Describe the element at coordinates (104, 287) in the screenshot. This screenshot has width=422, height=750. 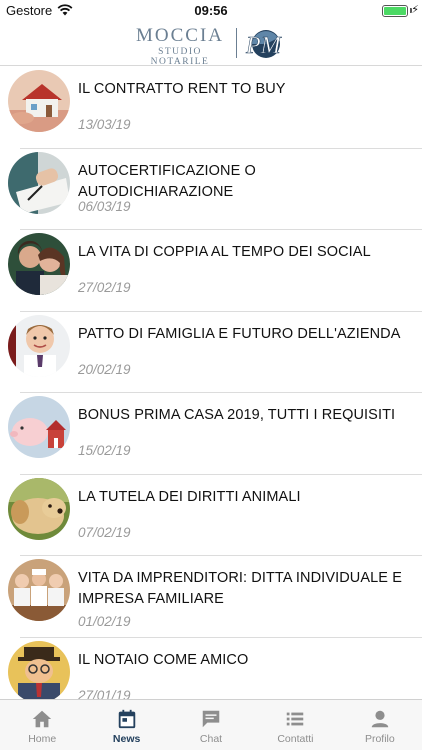
I see `news-date: 27/02/19` at that location.